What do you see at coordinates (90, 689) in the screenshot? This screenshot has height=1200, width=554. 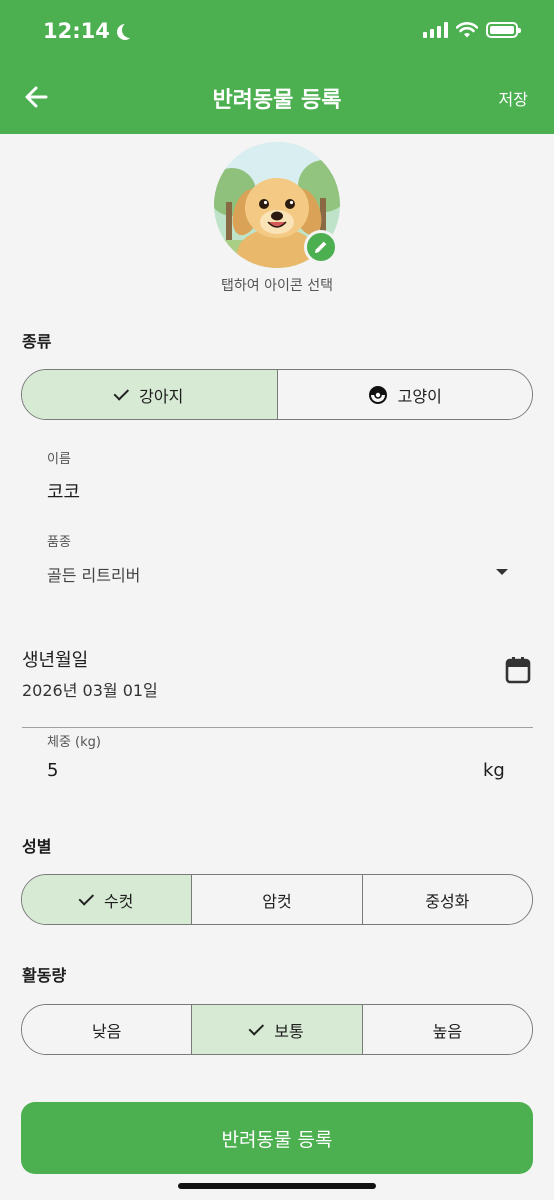 I see `birth-date-value: 2026년 03월 01일` at bounding box center [90, 689].